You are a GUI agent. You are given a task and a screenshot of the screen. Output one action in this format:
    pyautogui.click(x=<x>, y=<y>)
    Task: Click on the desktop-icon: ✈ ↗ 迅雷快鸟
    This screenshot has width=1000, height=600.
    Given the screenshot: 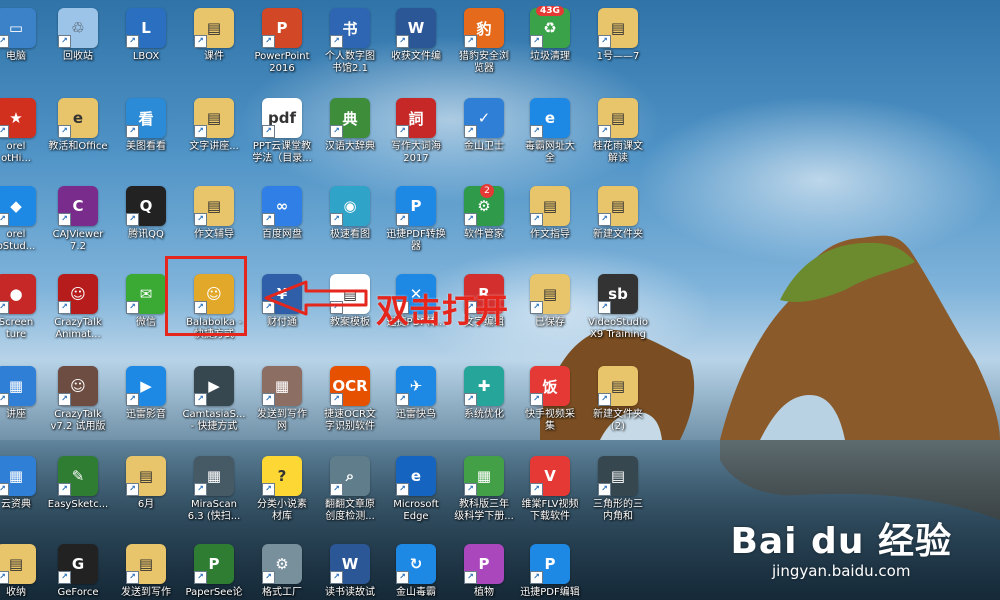 What is the action you would take?
    pyautogui.click(x=416, y=393)
    